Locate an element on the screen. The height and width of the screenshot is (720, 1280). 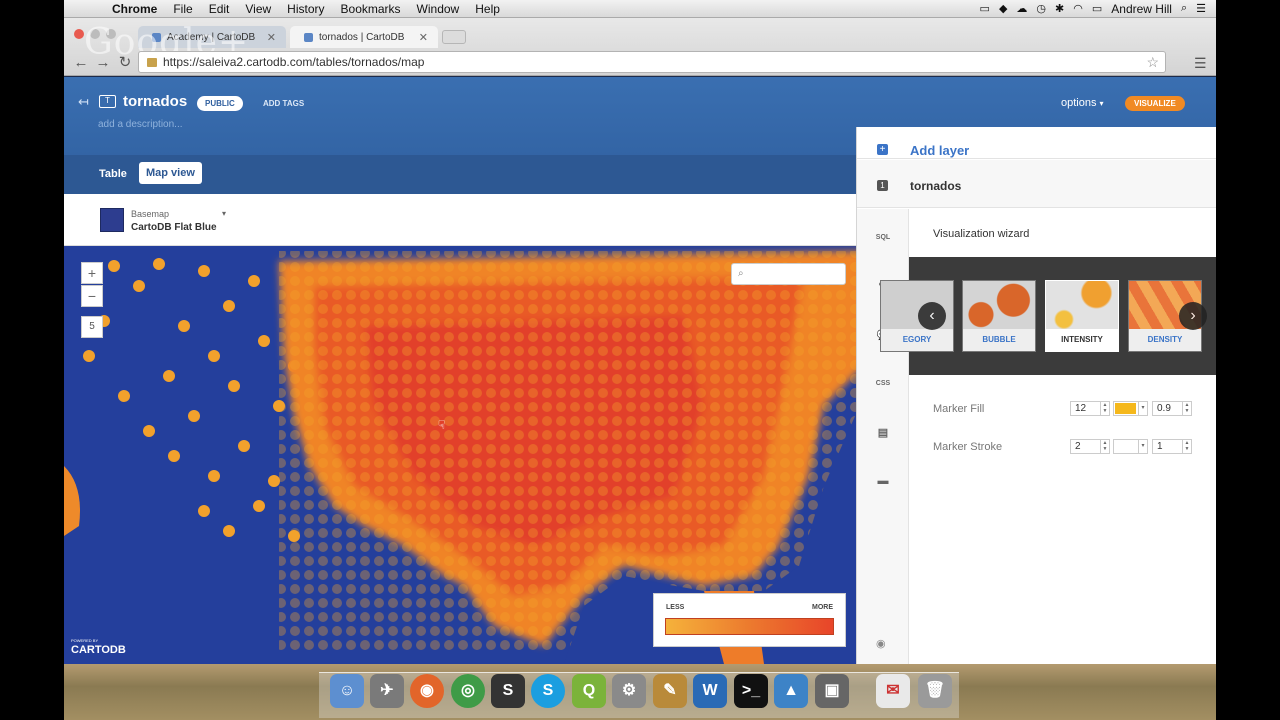
launchpad-icon: ✈ is located at coordinates (387, 691).